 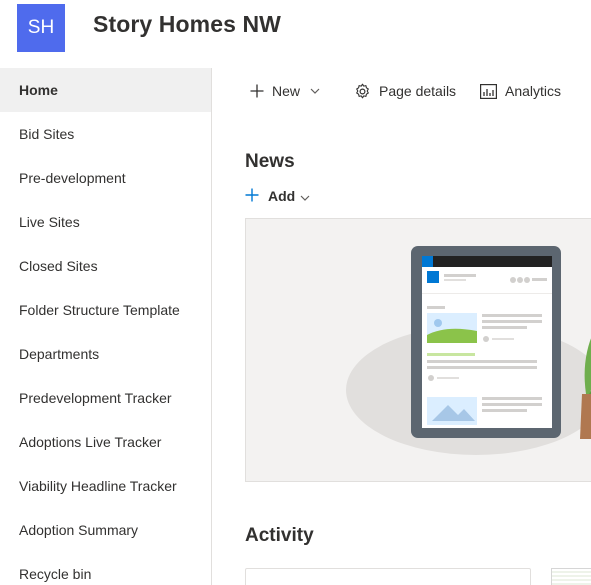 I want to click on add-news-button: Add, so click(x=277, y=196).